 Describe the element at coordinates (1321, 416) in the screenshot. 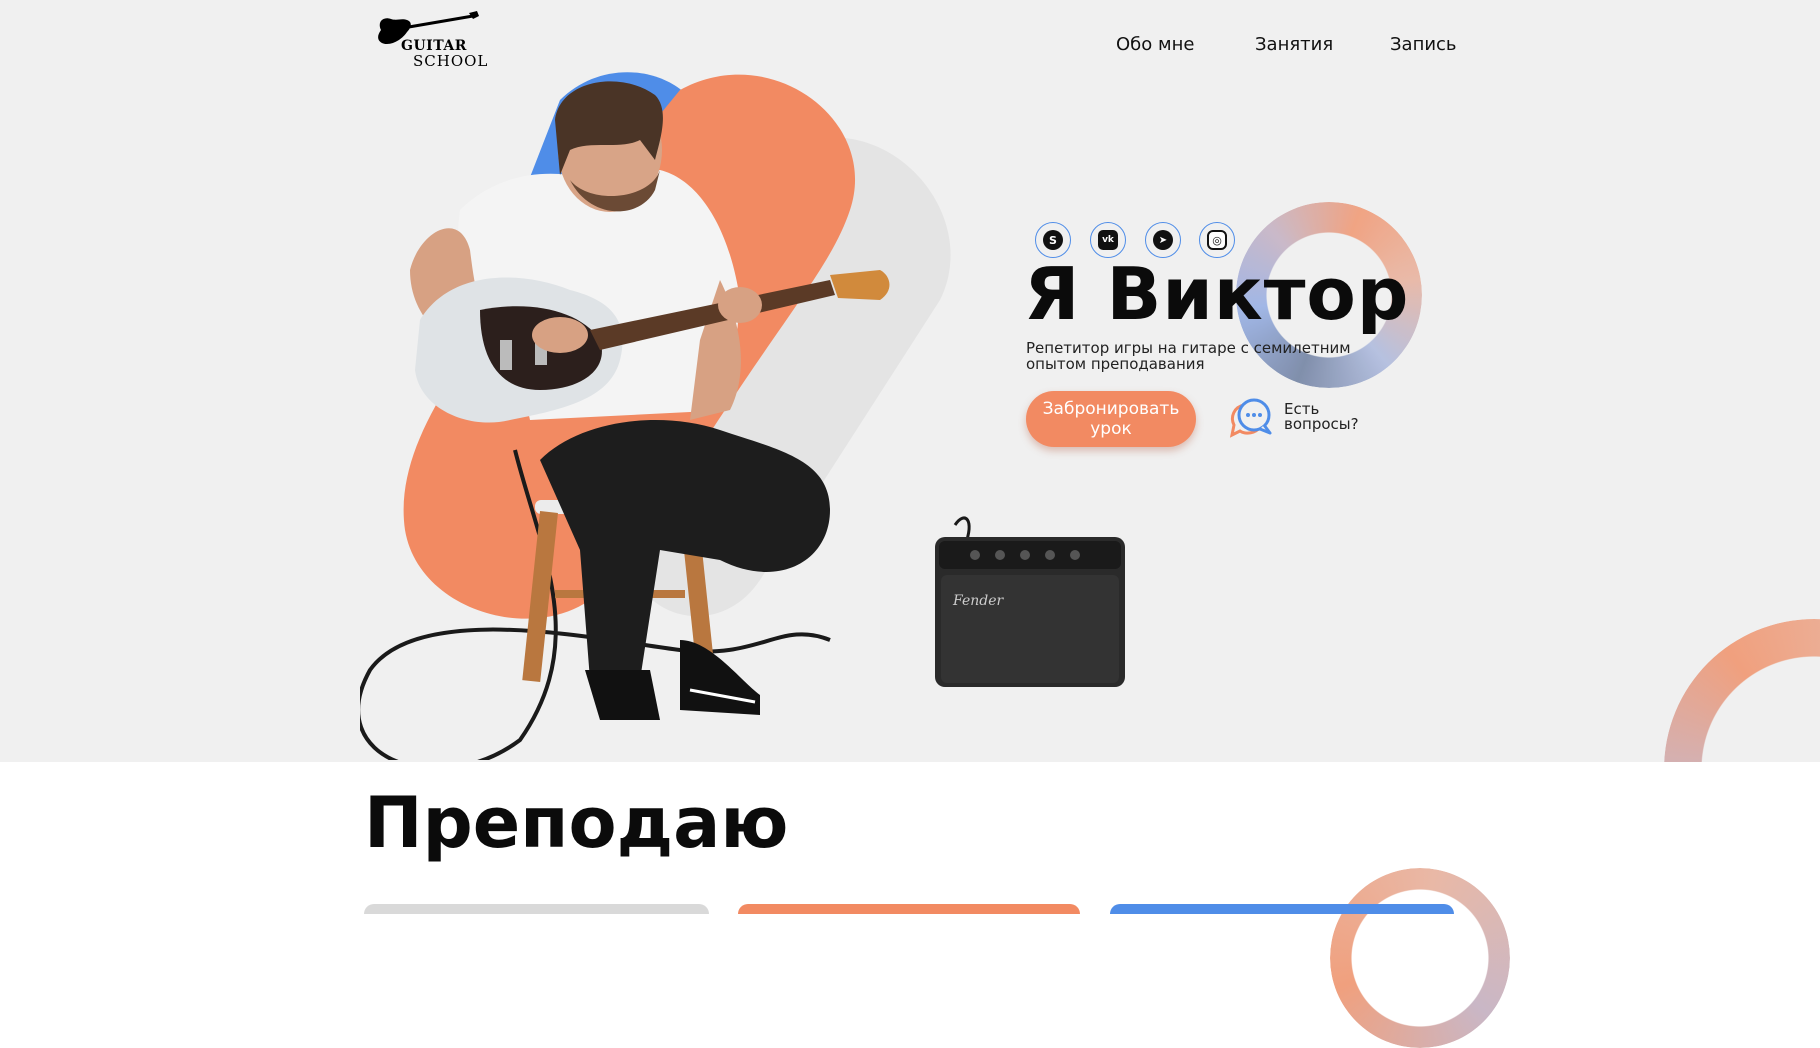

I see `questions-label: Есть вопросы?` at that location.